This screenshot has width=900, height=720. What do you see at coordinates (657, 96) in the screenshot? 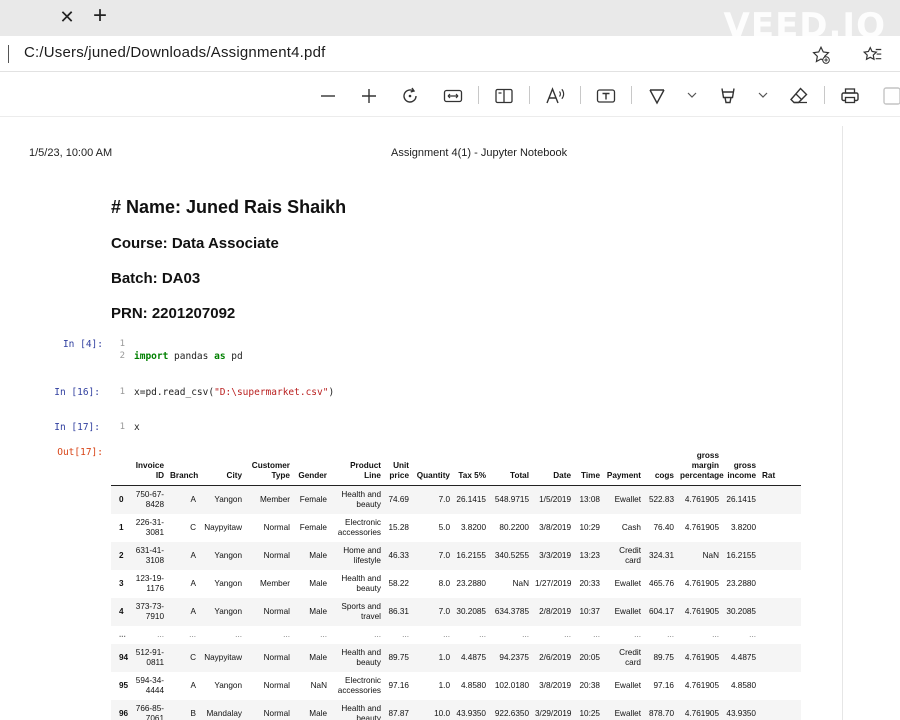
I see `draw-icon` at bounding box center [657, 96].